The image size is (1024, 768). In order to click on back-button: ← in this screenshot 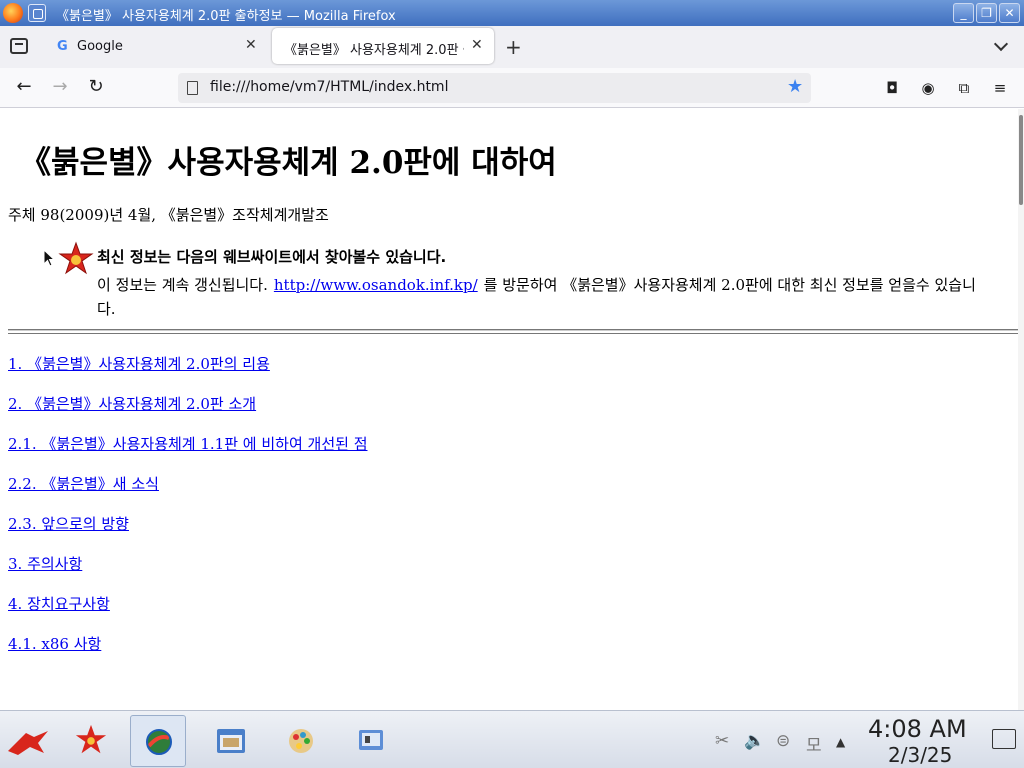, I will do `click(24, 88)`.